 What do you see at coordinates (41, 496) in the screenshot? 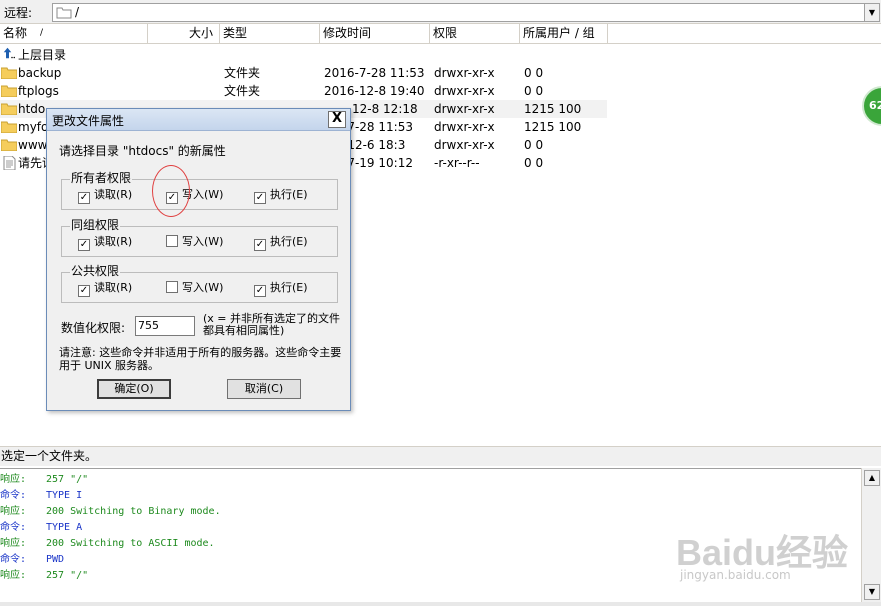
I see `log-line: 命令: TYPE I` at bounding box center [41, 496].